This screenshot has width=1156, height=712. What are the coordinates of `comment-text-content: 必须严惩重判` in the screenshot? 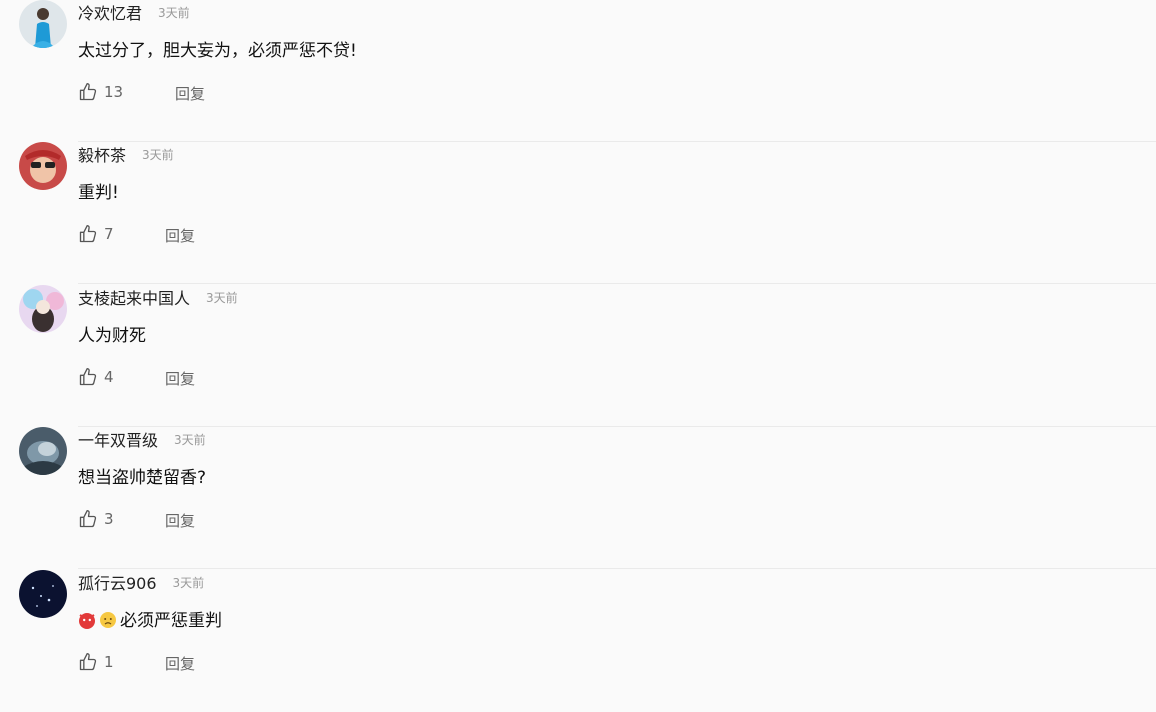 It's located at (171, 621).